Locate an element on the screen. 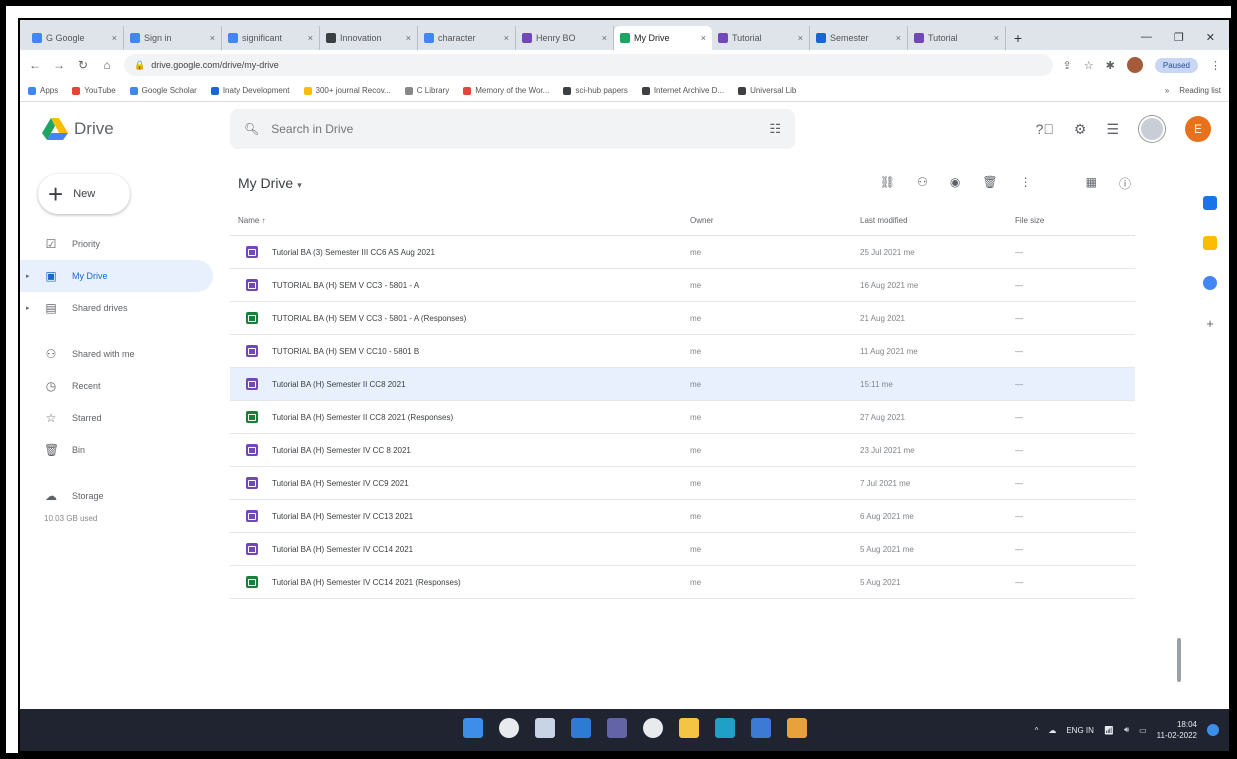 Image resolution: width=1237 pixels, height=759 pixels. profile-avatar is located at coordinates (1134, 65).